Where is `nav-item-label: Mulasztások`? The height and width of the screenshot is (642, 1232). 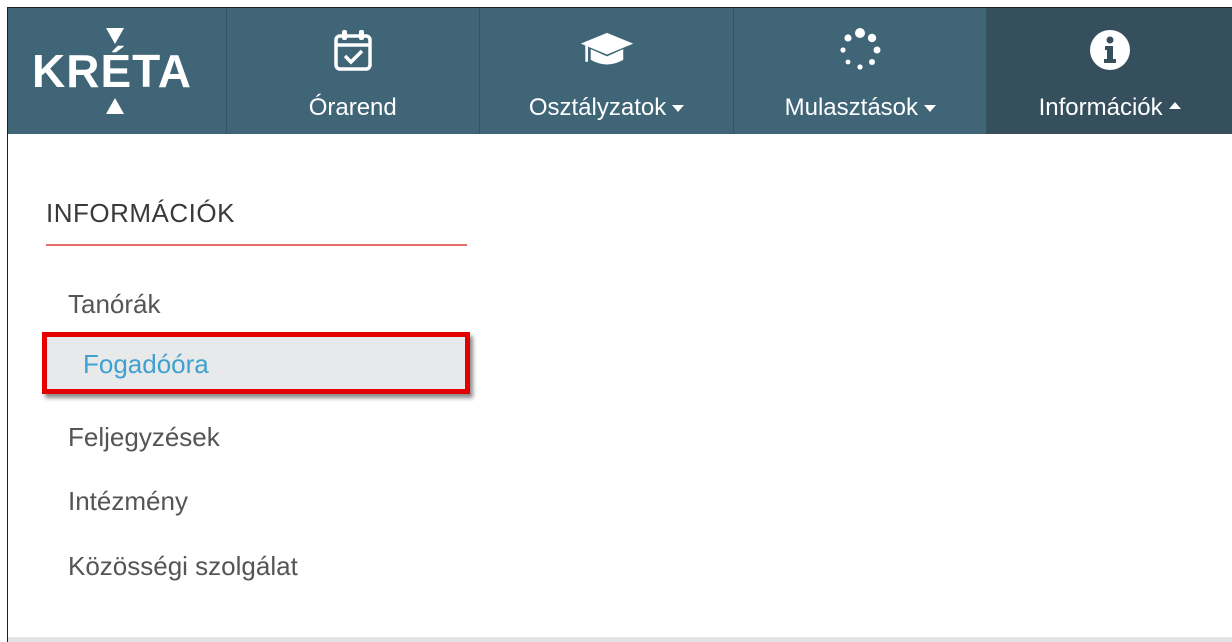 nav-item-label: Mulasztások is located at coordinates (860, 108).